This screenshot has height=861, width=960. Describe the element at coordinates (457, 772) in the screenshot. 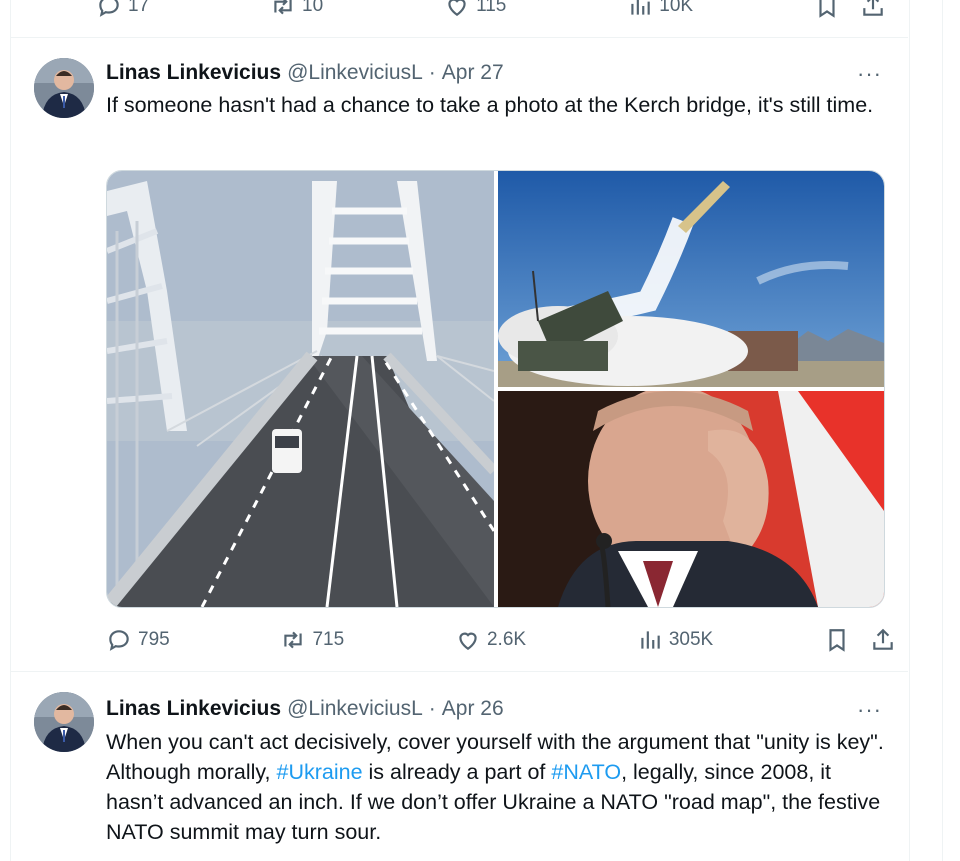

I see `tweet-text-part: is already a part of` at that location.